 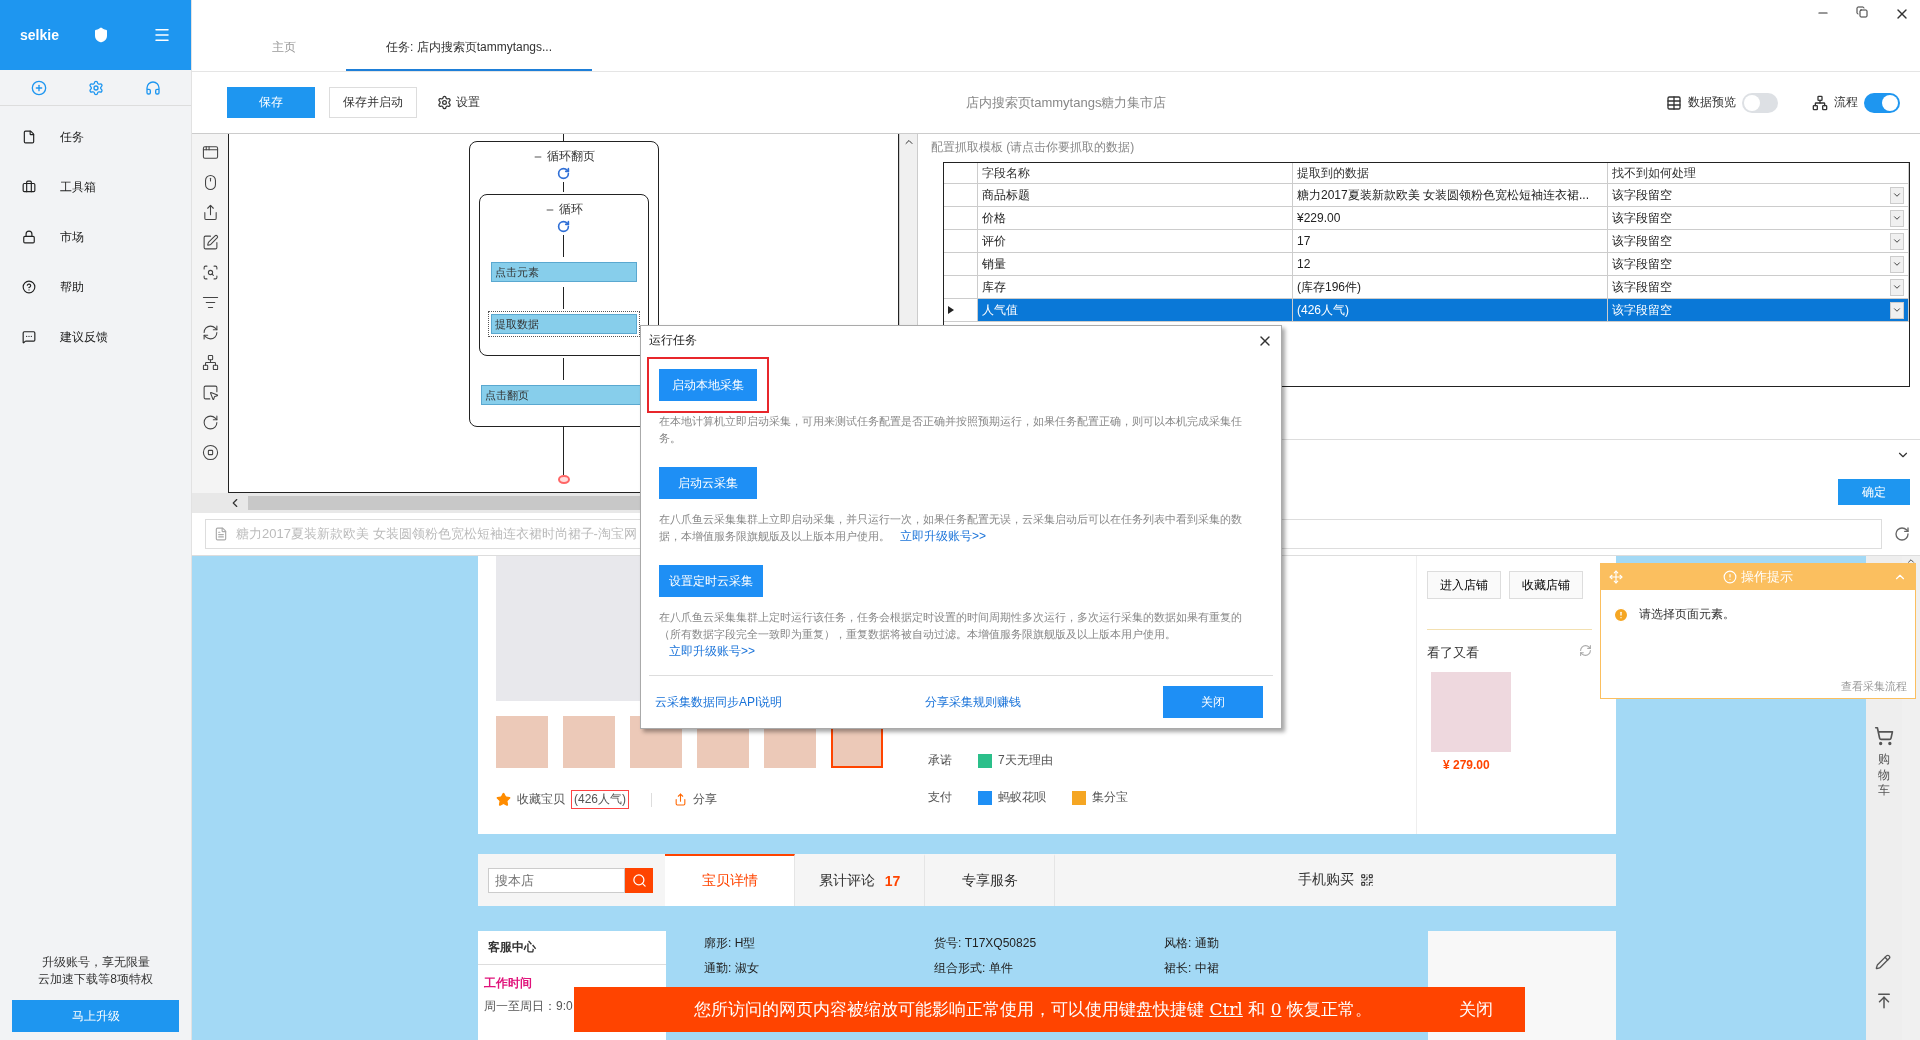 I want to click on settings-icon, so click(x=95, y=87).